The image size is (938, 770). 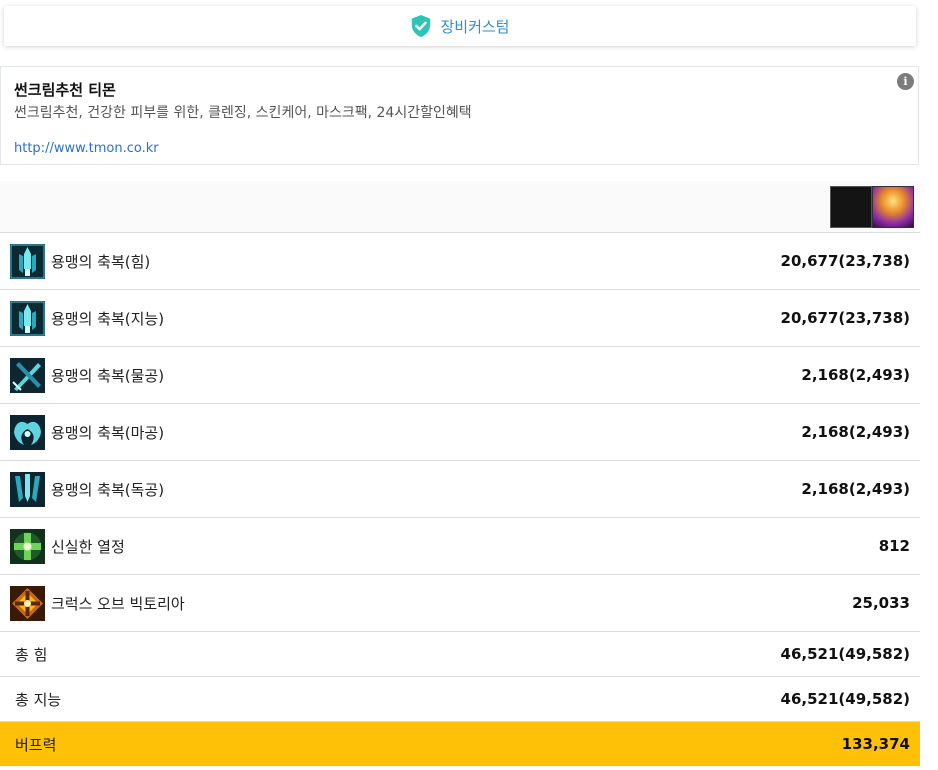 What do you see at coordinates (474, 26) in the screenshot?
I see `page-title: 장비커스텀` at bounding box center [474, 26].